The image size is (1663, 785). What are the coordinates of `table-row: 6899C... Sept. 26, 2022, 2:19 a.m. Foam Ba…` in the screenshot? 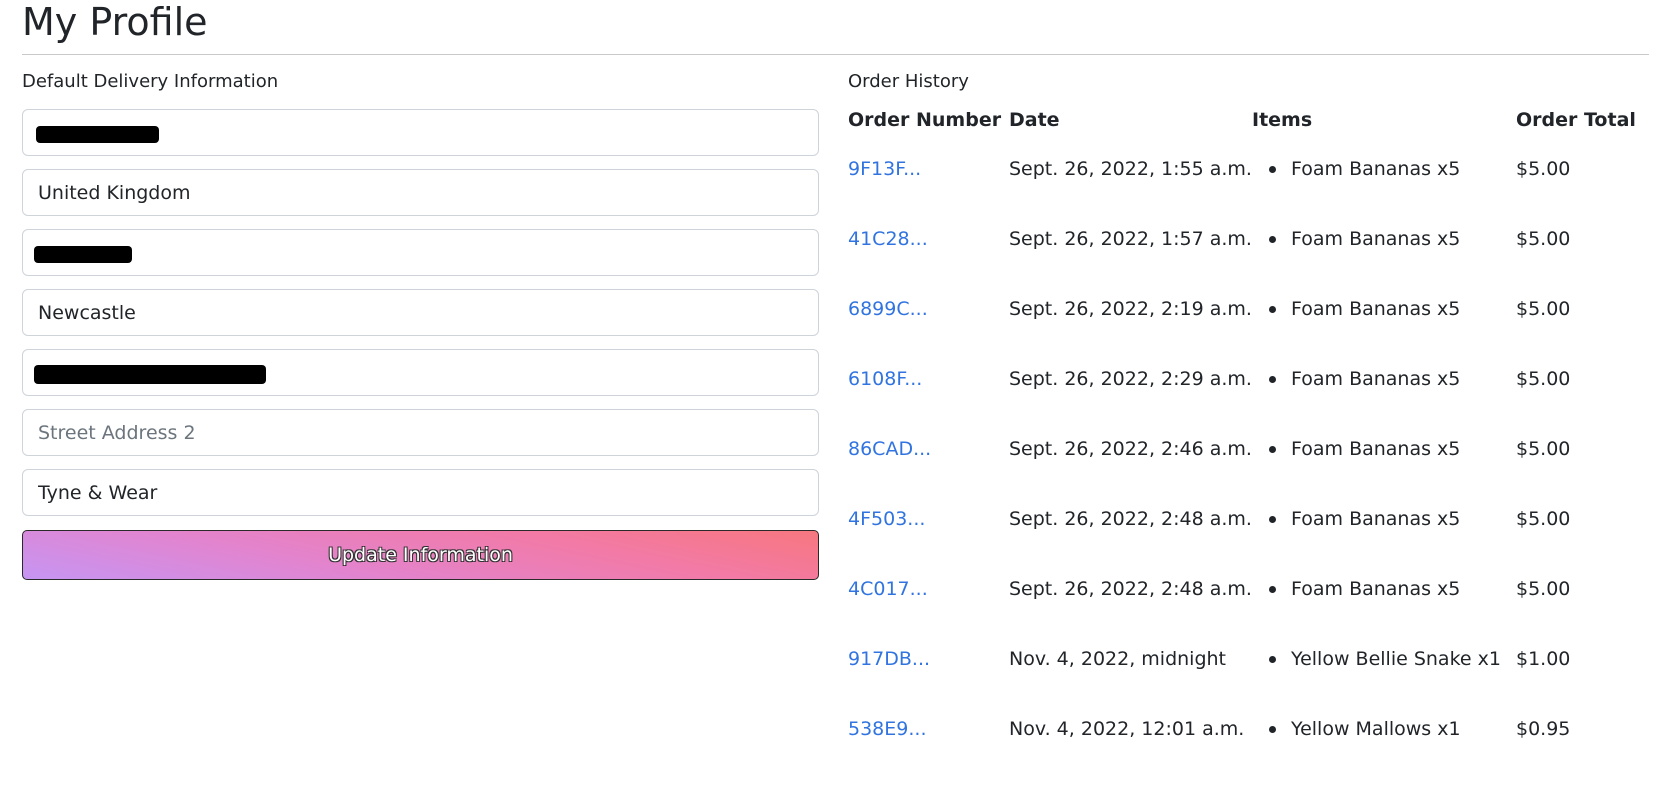 It's located at (1248, 330).